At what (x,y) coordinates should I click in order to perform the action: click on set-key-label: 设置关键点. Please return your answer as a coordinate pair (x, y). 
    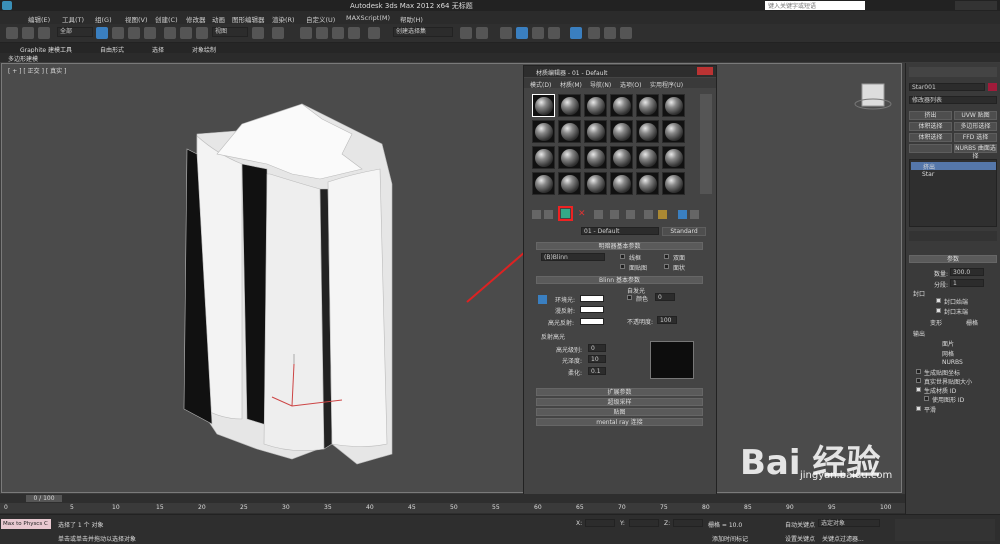
    Looking at the image, I should click on (800, 538).